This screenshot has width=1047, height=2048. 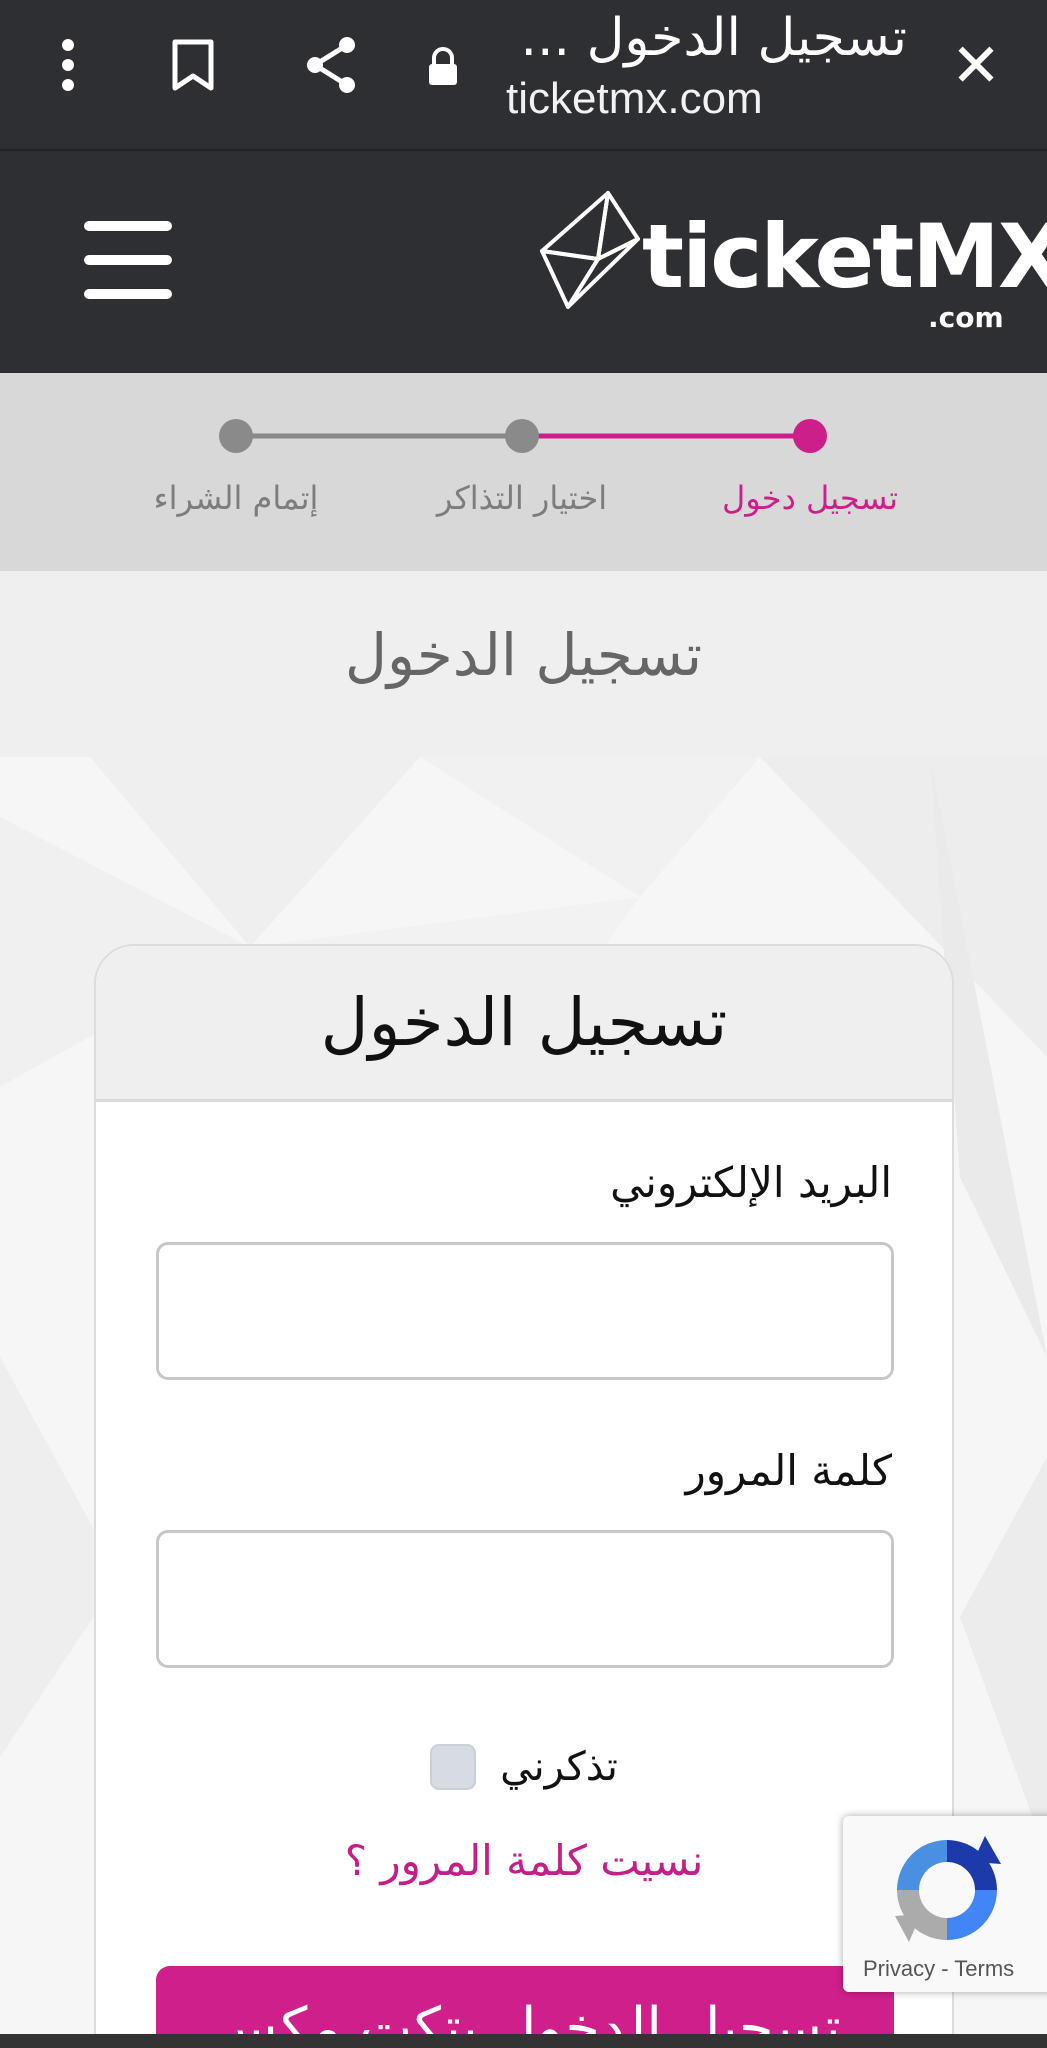 What do you see at coordinates (128, 260) in the screenshot?
I see `hamburger-menu-icon` at bounding box center [128, 260].